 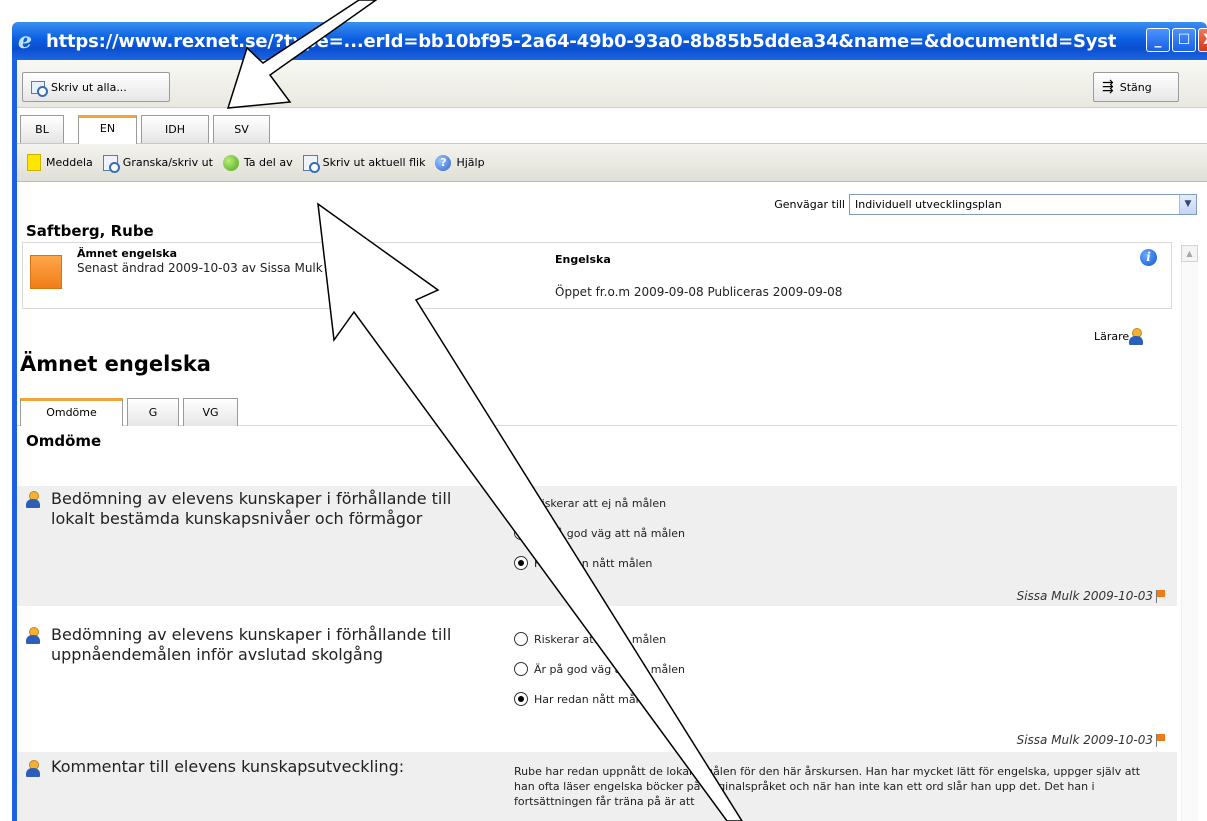 What do you see at coordinates (71, 412) in the screenshot?
I see `tab-omdome: Omdöme` at bounding box center [71, 412].